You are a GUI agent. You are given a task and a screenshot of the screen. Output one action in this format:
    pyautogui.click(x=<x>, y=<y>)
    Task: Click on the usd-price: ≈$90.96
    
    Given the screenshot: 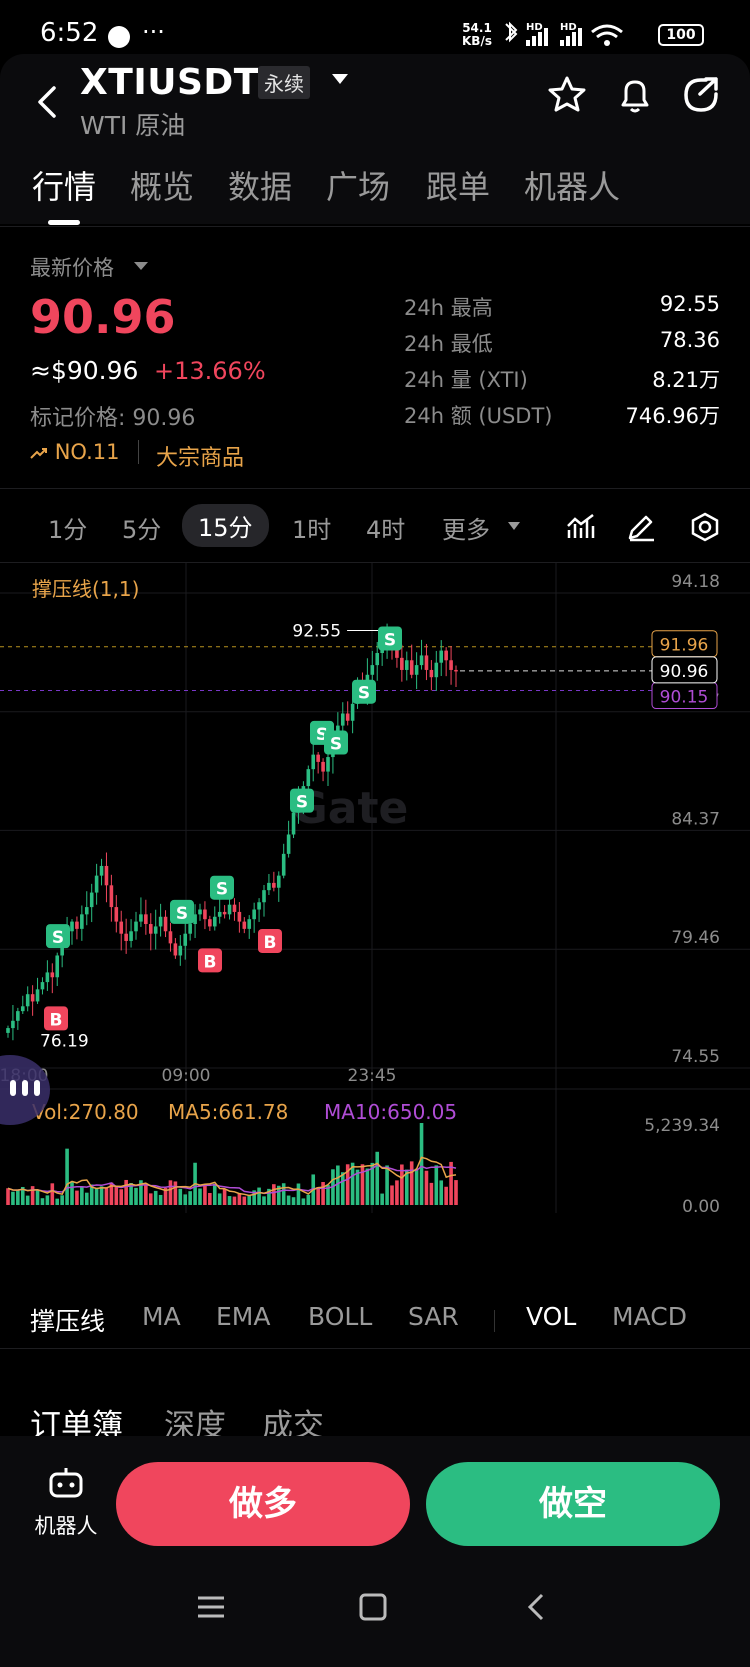 What is the action you would take?
    pyautogui.click(x=84, y=370)
    